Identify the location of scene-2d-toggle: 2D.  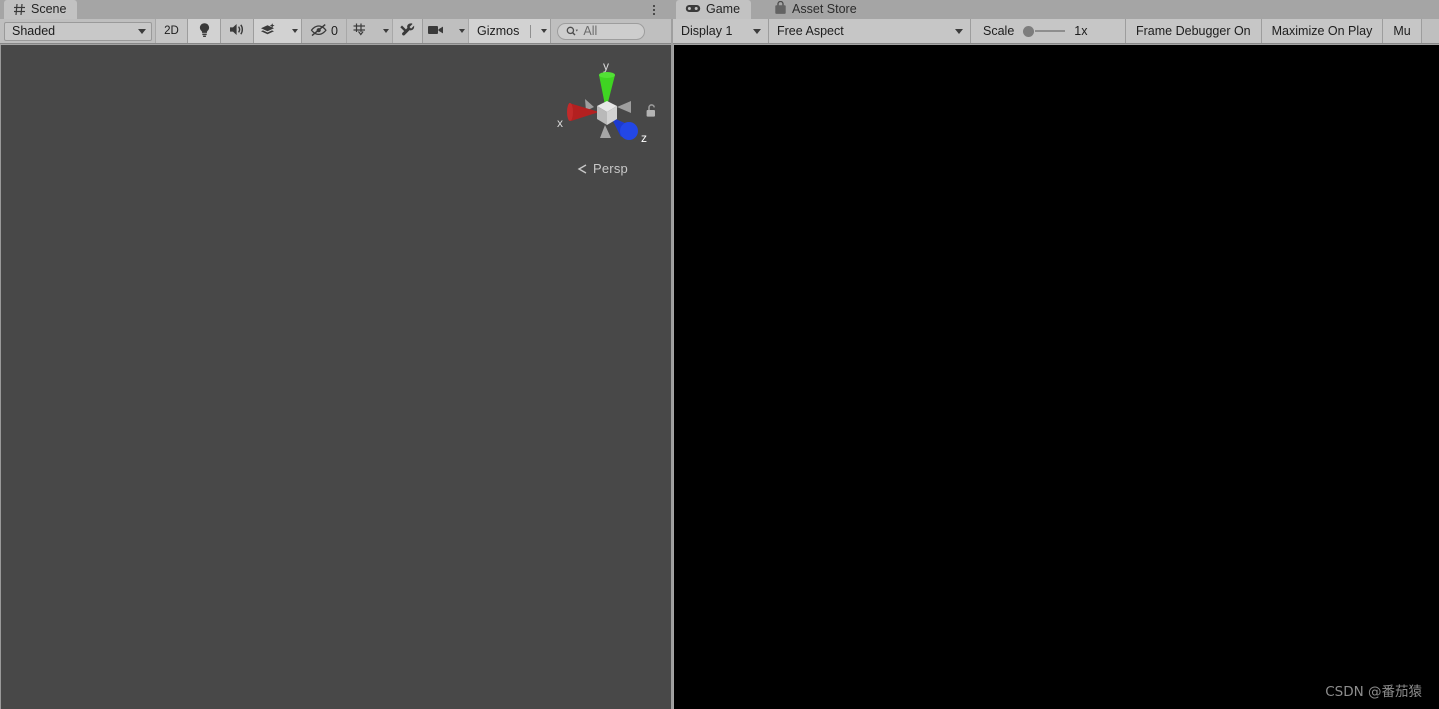
(172, 31).